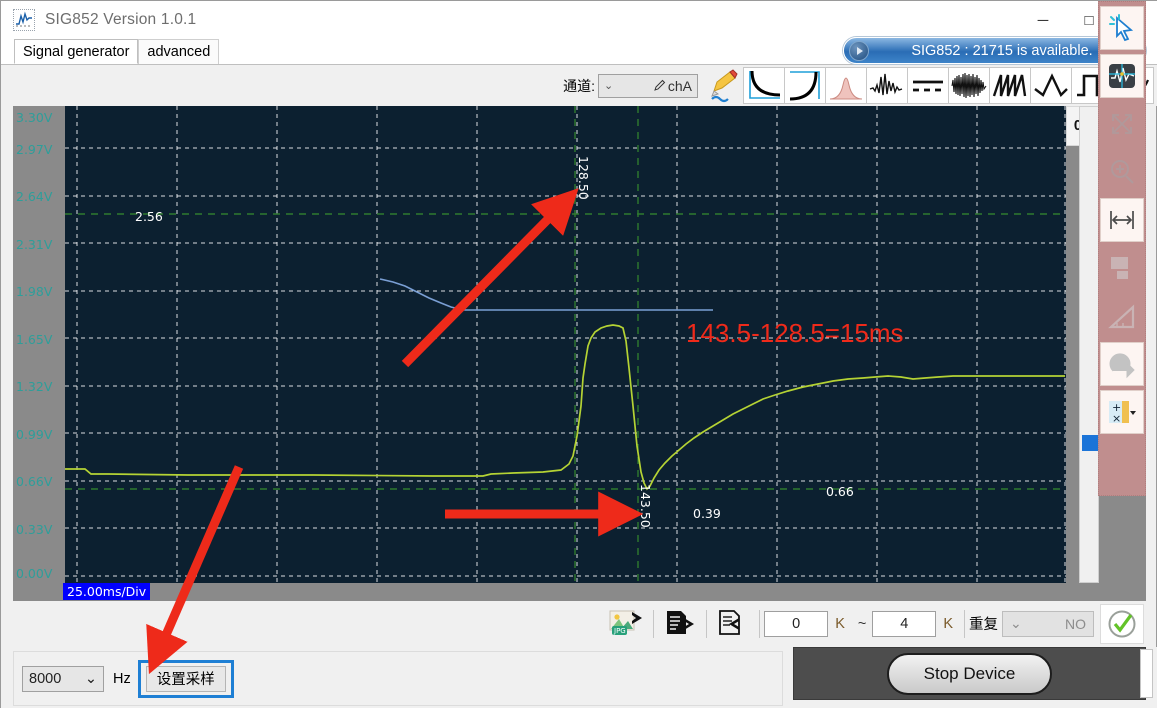 This screenshot has width=1157, height=708. What do you see at coordinates (45, 678) in the screenshot?
I see `sample-rate-value: 8000` at bounding box center [45, 678].